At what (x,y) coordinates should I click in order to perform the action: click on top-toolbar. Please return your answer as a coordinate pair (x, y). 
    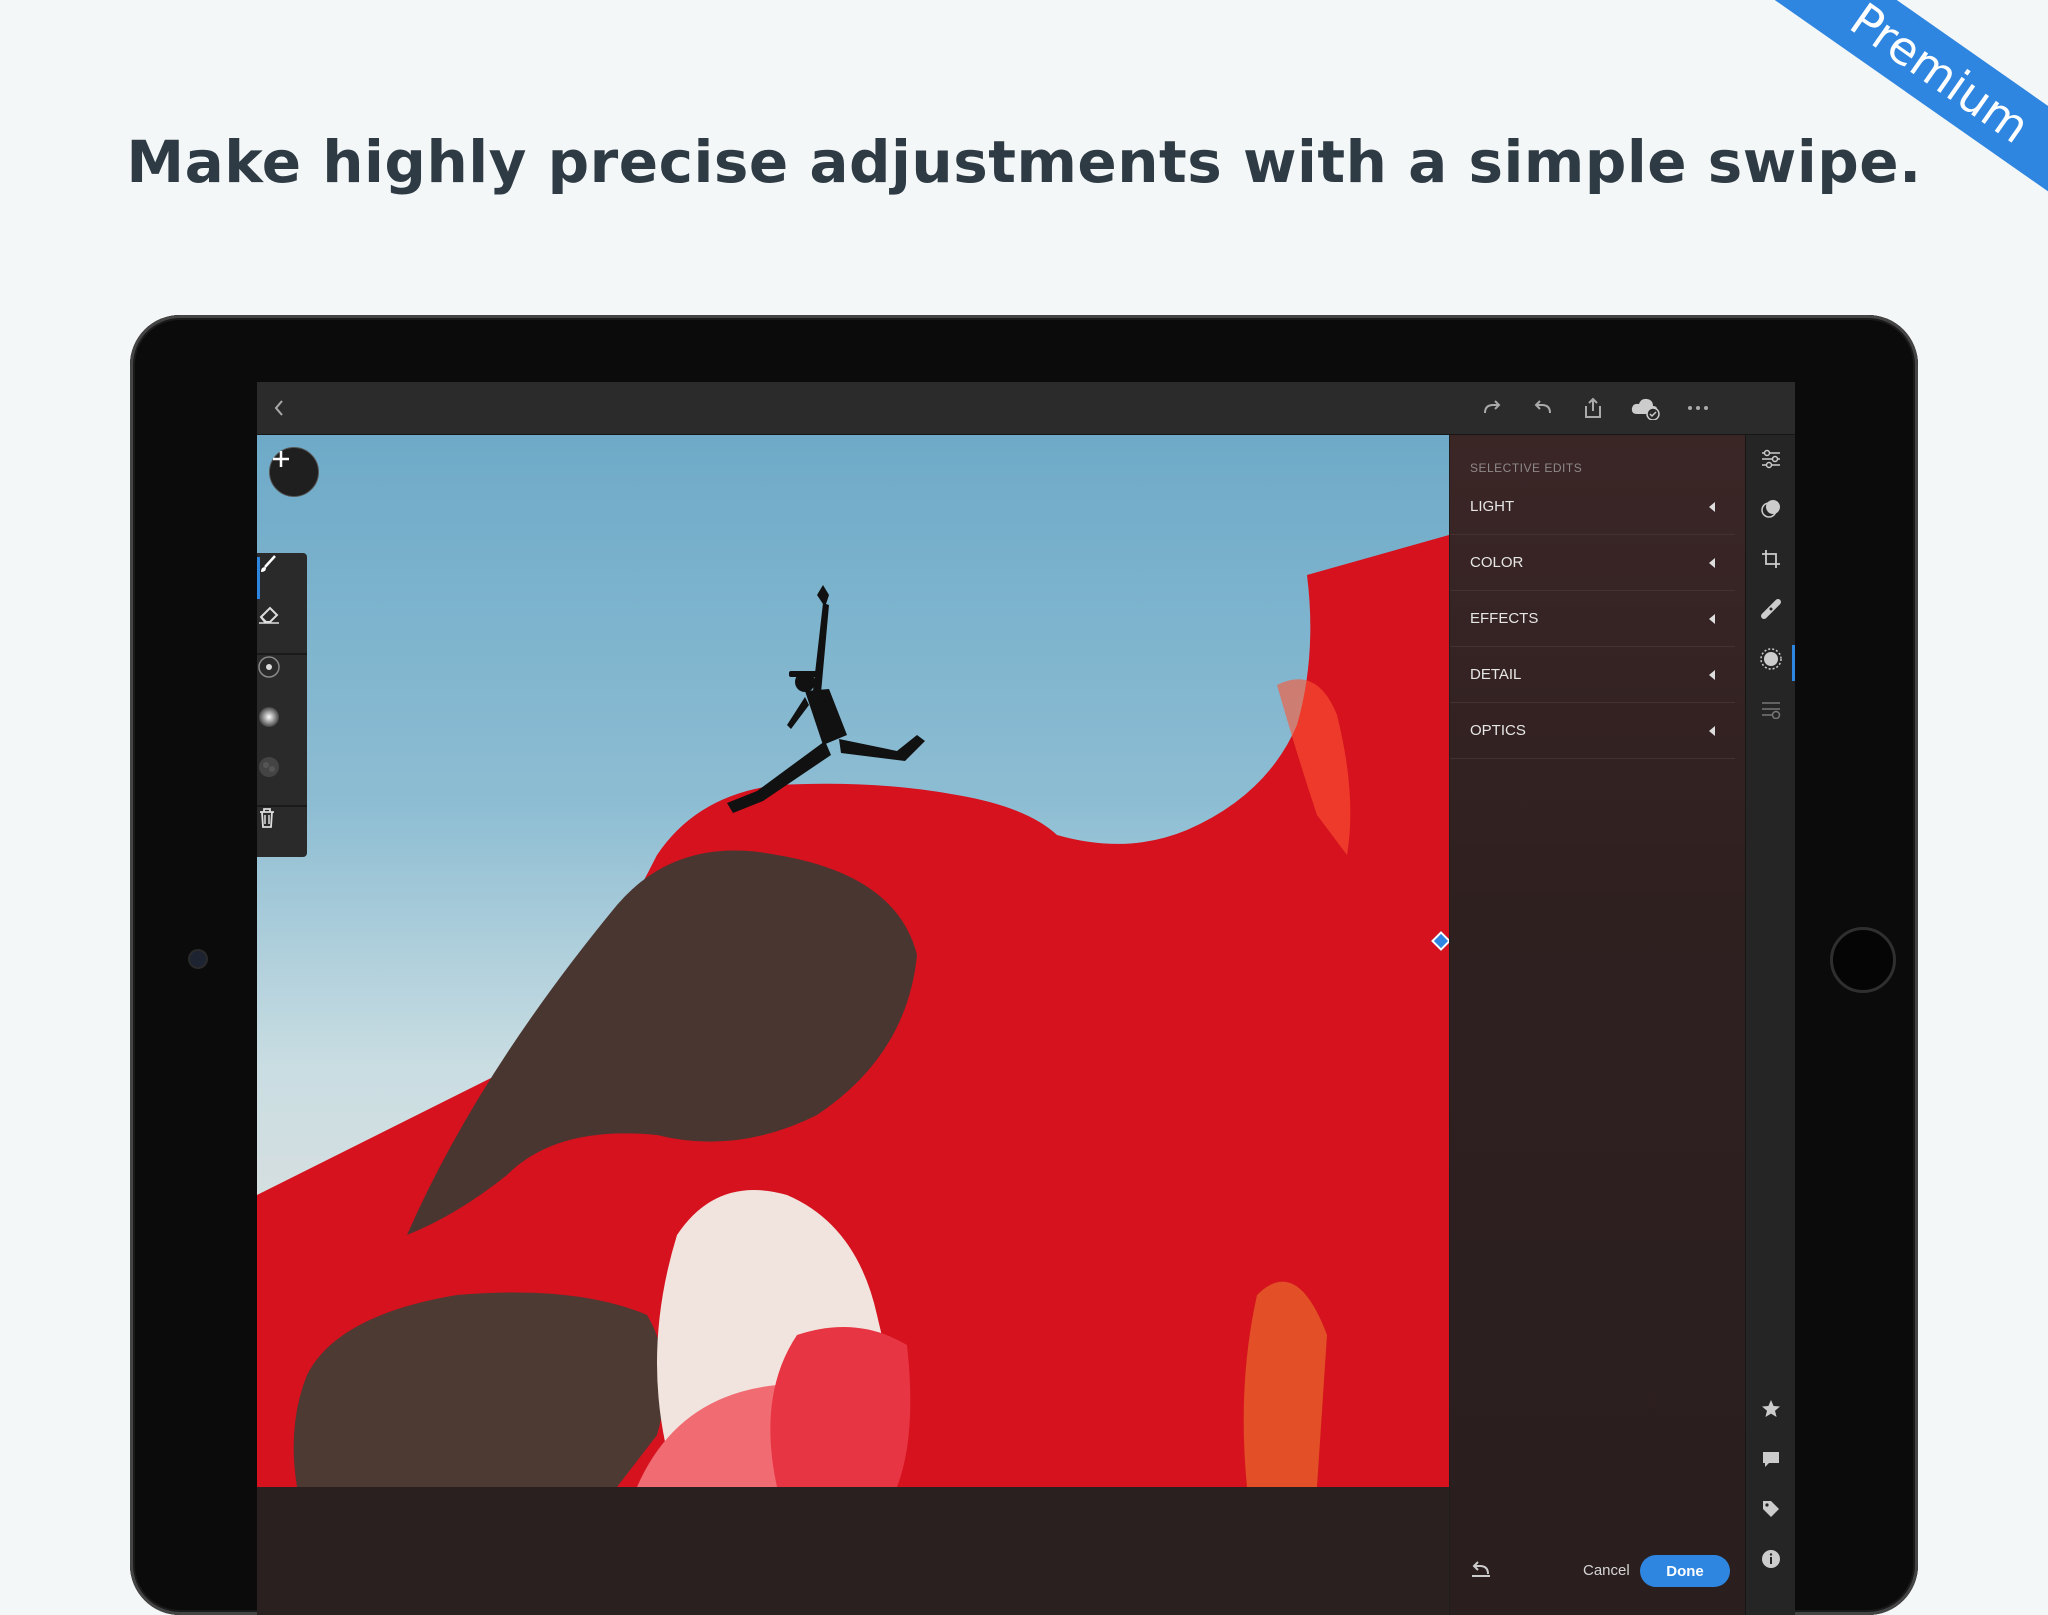
    Looking at the image, I should click on (1026, 408).